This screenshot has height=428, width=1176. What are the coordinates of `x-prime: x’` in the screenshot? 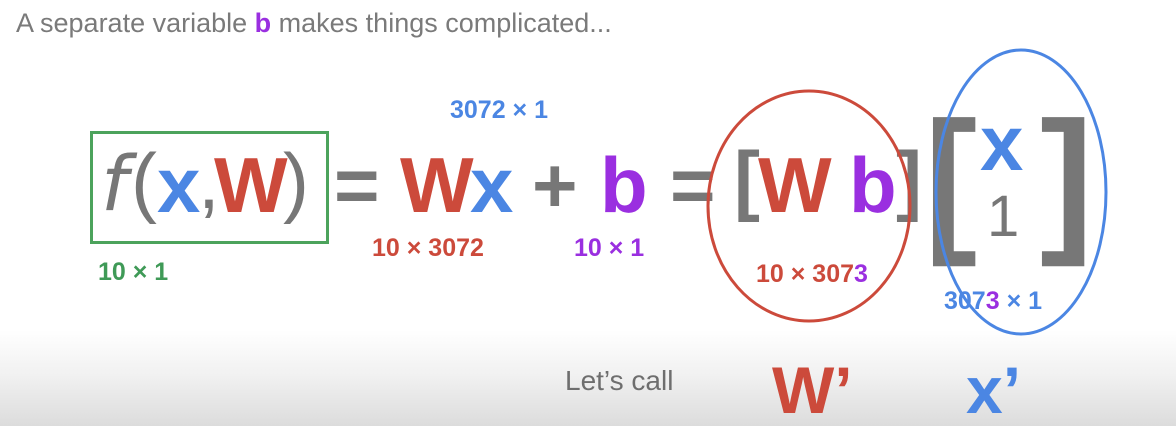 It's located at (994, 390).